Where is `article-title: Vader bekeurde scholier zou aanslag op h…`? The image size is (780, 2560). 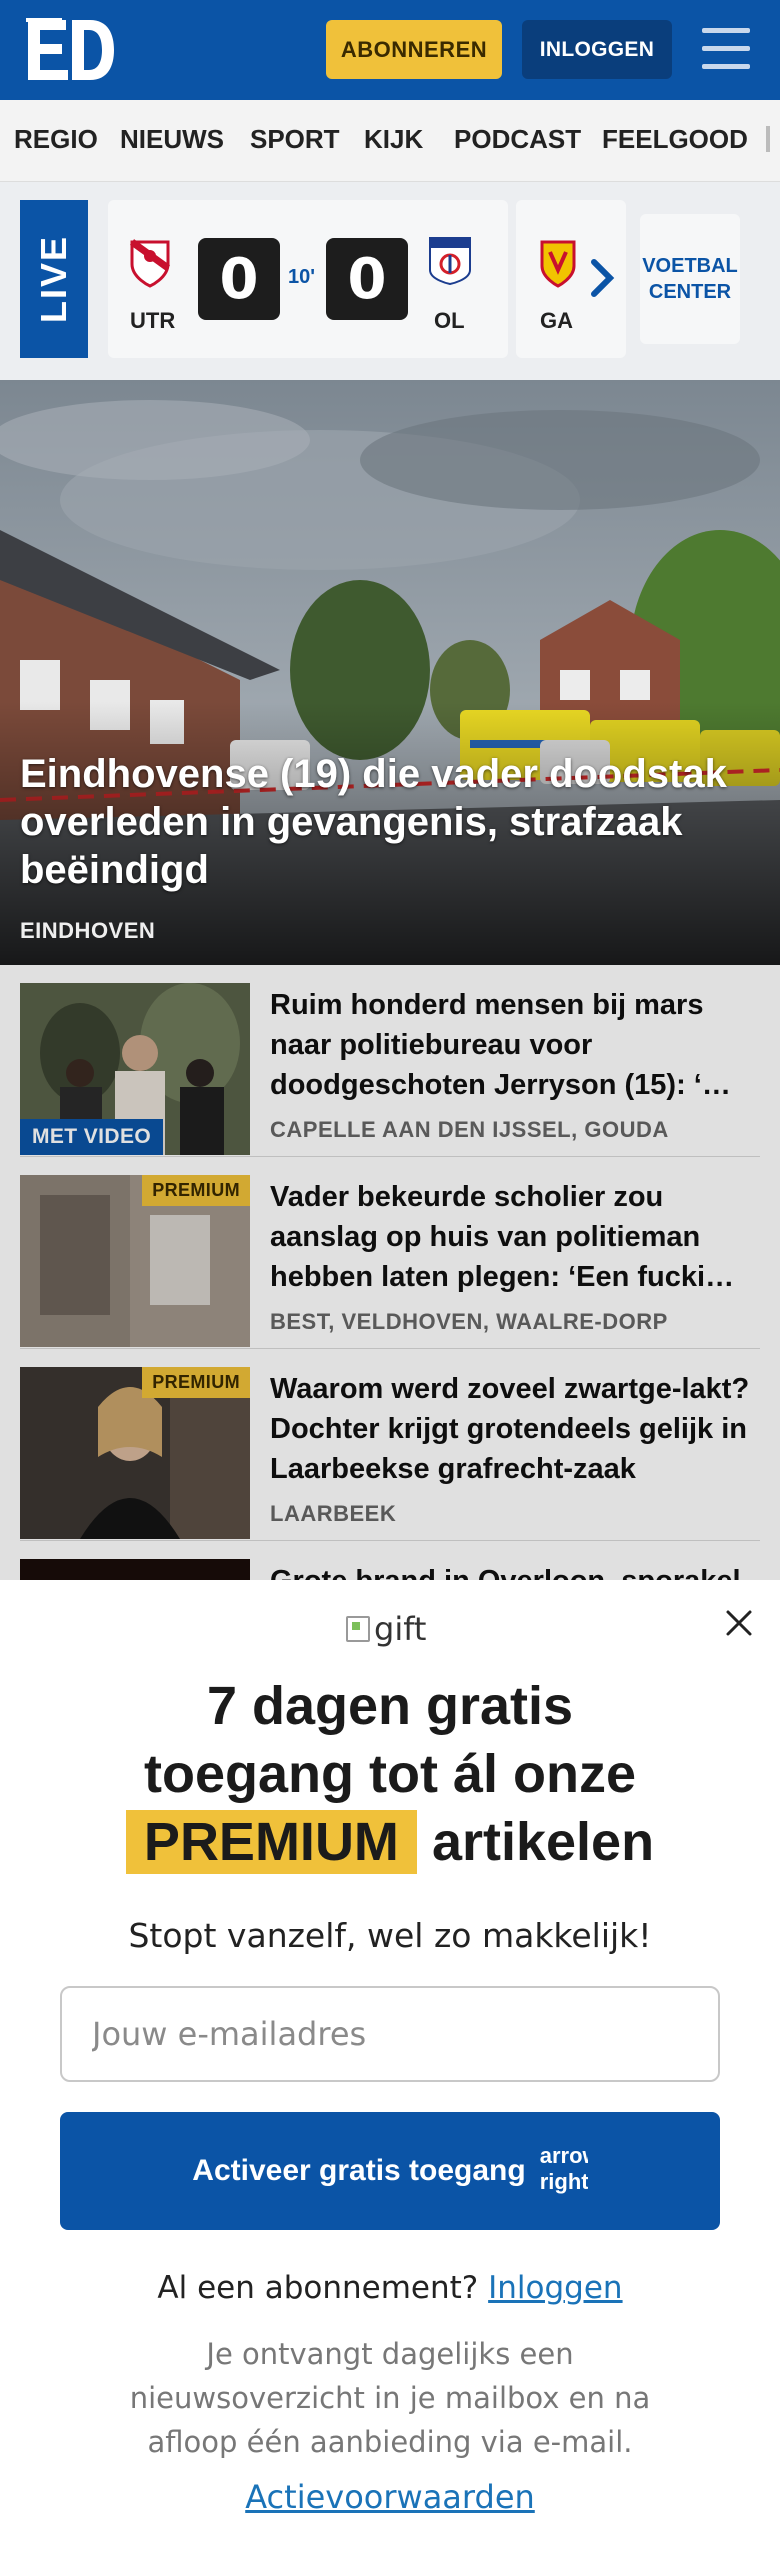 article-title: Vader bekeurde scholier zou aanslag op h… is located at coordinates (510, 1237).